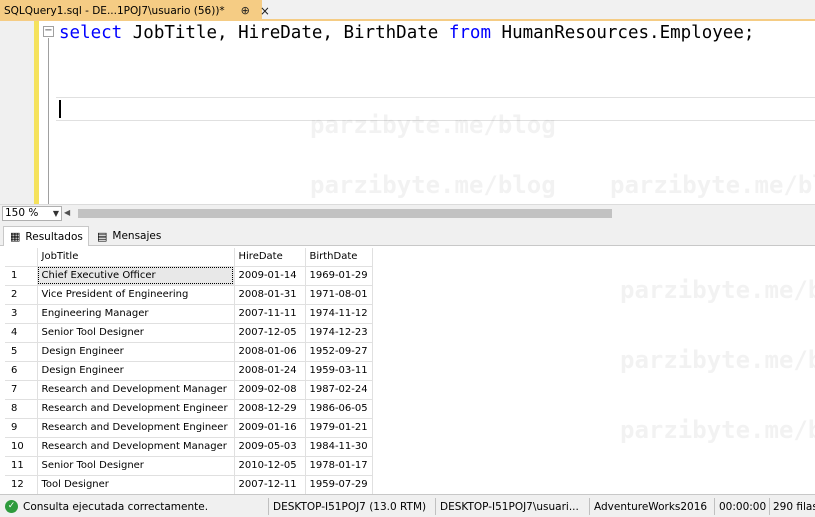 The height and width of the screenshot is (517, 815). I want to click on row-number: 5, so click(21, 352).